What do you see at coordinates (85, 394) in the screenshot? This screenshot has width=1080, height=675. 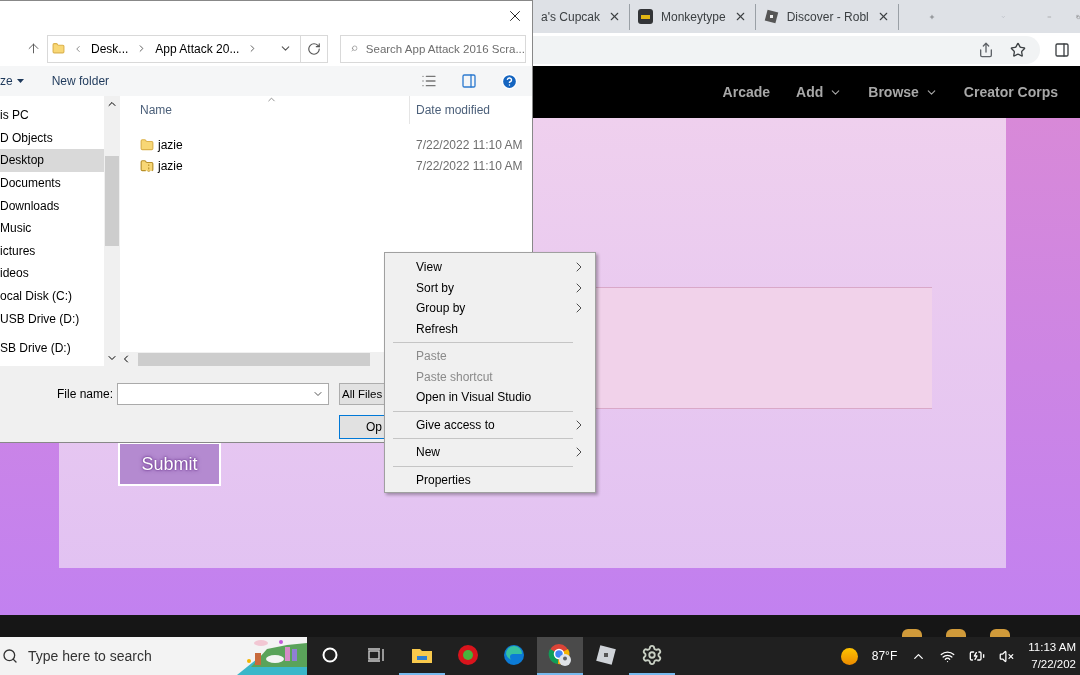 I see `field-label: File name:` at bounding box center [85, 394].